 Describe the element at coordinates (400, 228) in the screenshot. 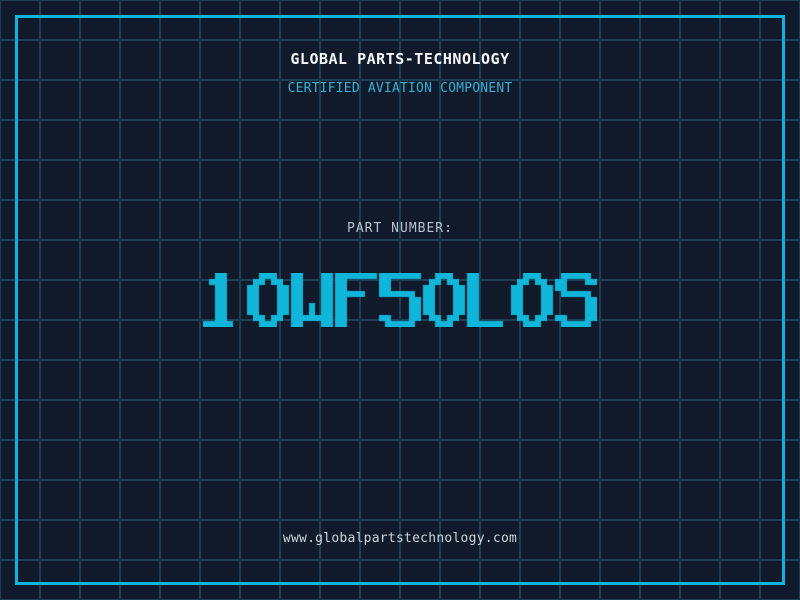

I see `part-number-label: PART NUMBER:` at that location.